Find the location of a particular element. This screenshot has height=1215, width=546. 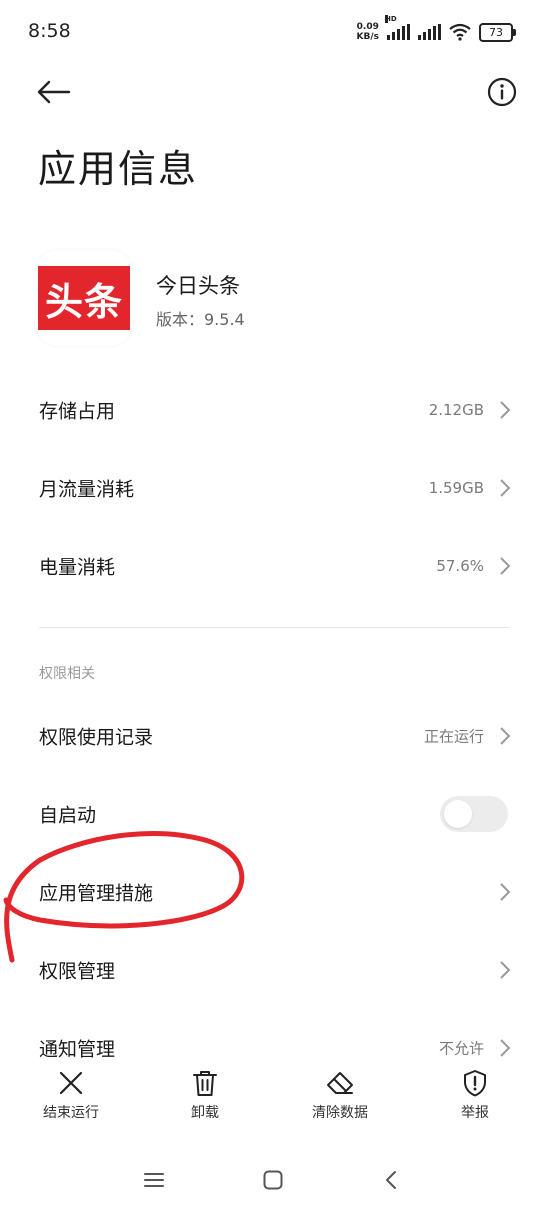

network-speed: 0.09 KB/s is located at coordinates (368, 32).